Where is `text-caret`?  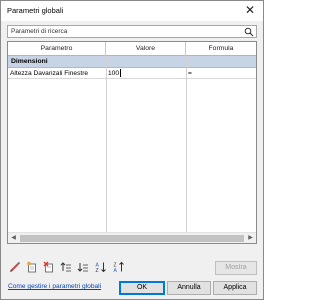
text-caret is located at coordinates (121, 73).